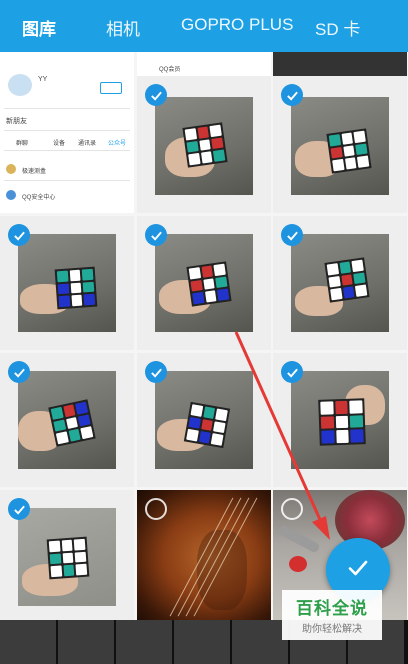  I want to click on screenshot-row: 极速测盒, so click(34, 172).